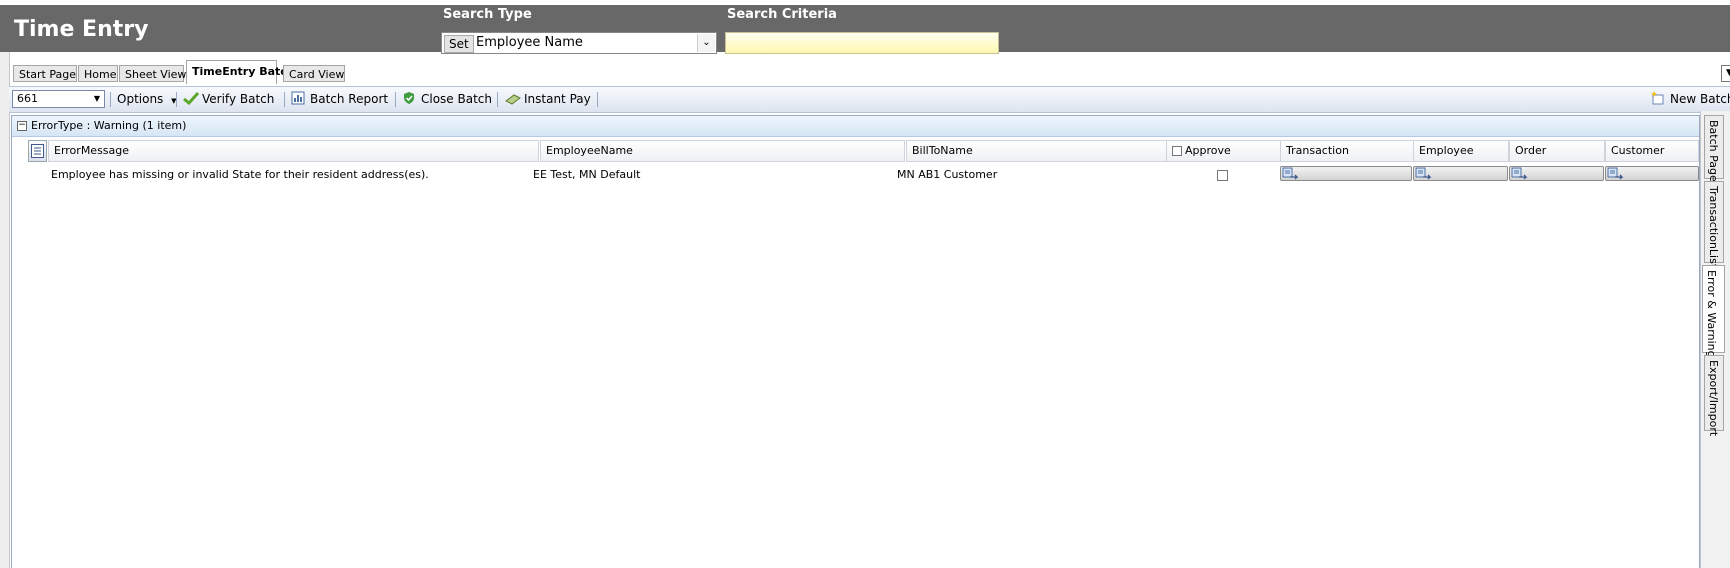 The width and height of the screenshot is (1730, 568). What do you see at coordinates (409, 98) in the screenshot?
I see `shield-check-icon` at bounding box center [409, 98].